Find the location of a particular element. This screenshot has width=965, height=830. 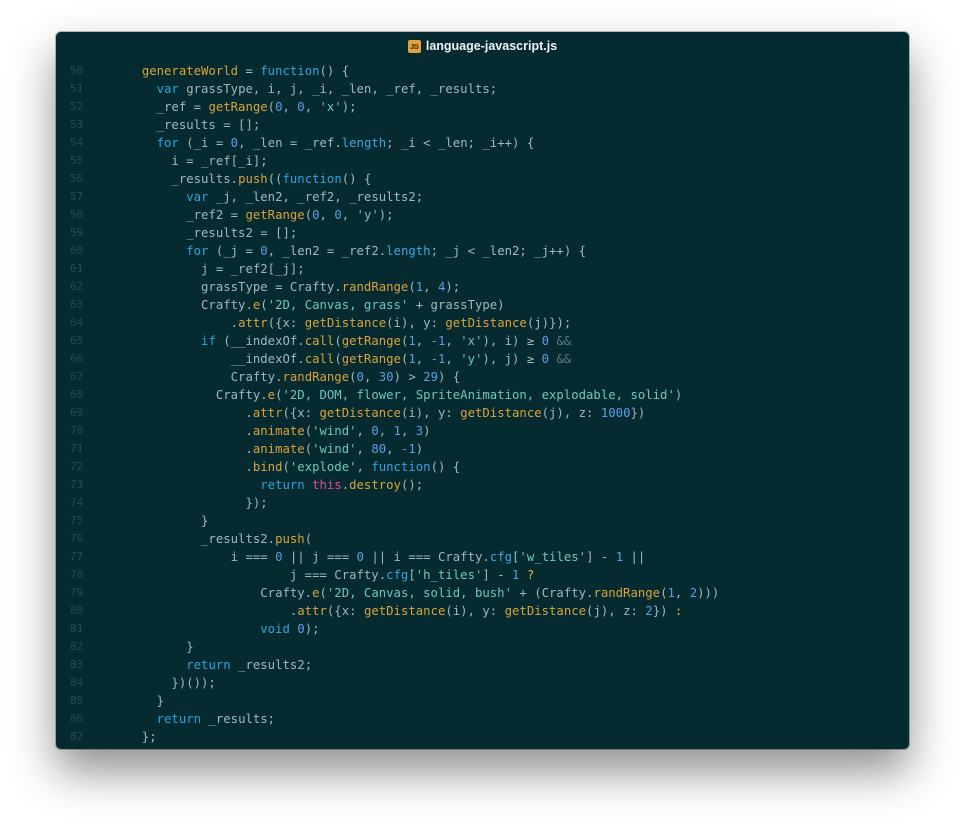

code-token: }) is located at coordinates (663, 611).